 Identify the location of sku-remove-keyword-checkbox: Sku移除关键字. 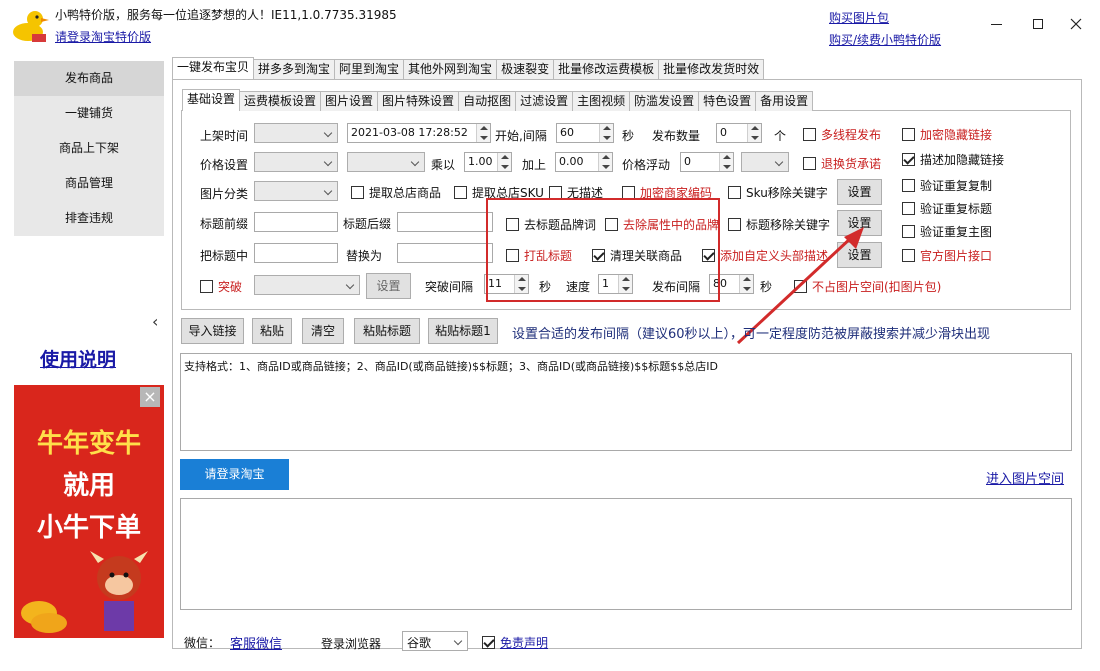
(778, 192).